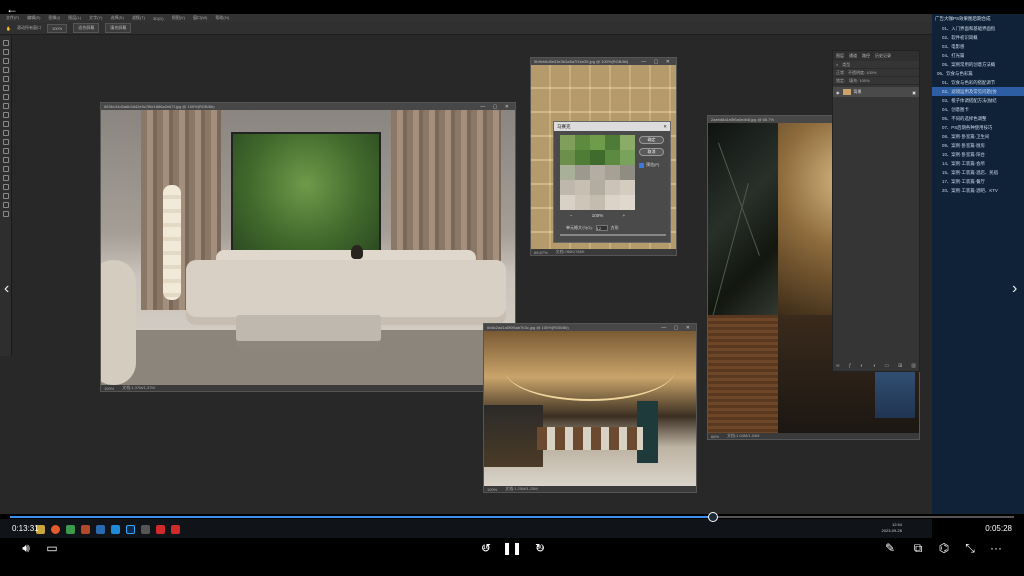 This screenshot has height=576, width=1024. What do you see at coordinates (5, 115) in the screenshot?
I see `stamp-tool-icon` at bounding box center [5, 115].